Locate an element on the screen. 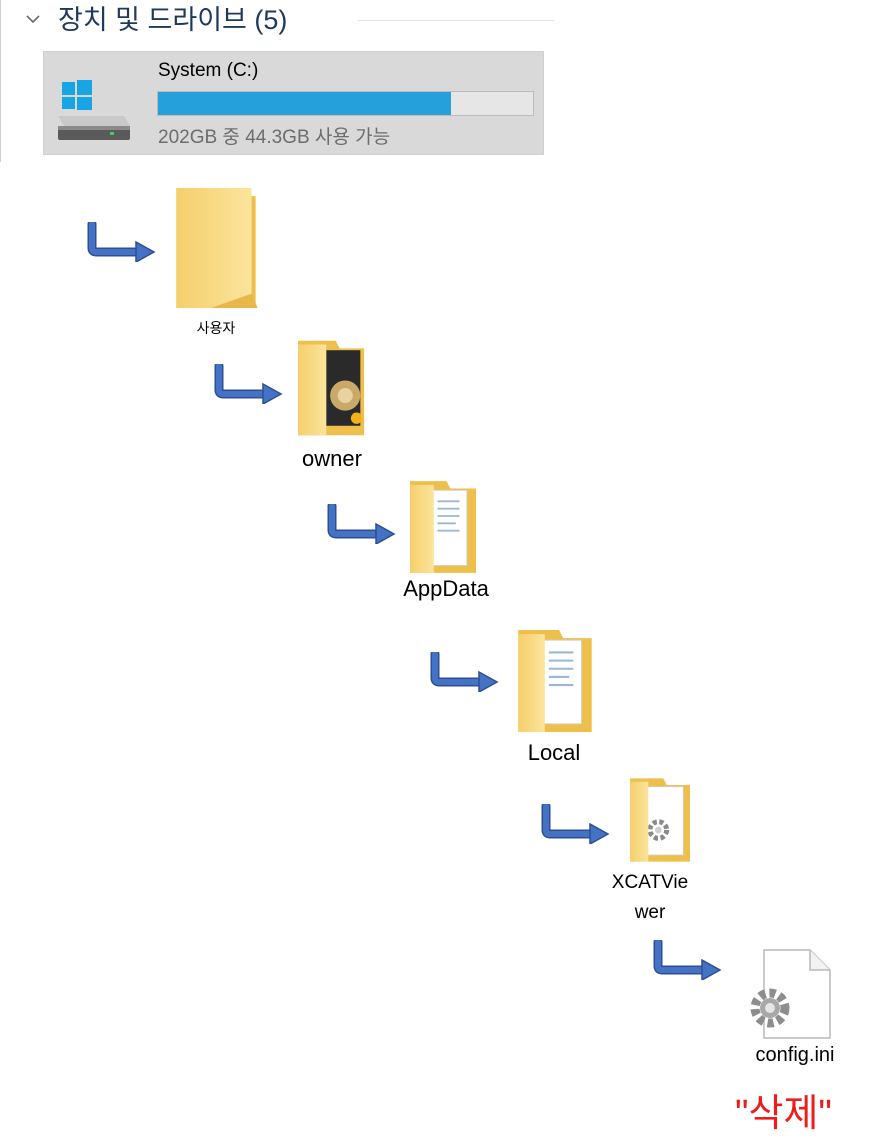  delete-note: "삭제" is located at coordinates (783, 1114).